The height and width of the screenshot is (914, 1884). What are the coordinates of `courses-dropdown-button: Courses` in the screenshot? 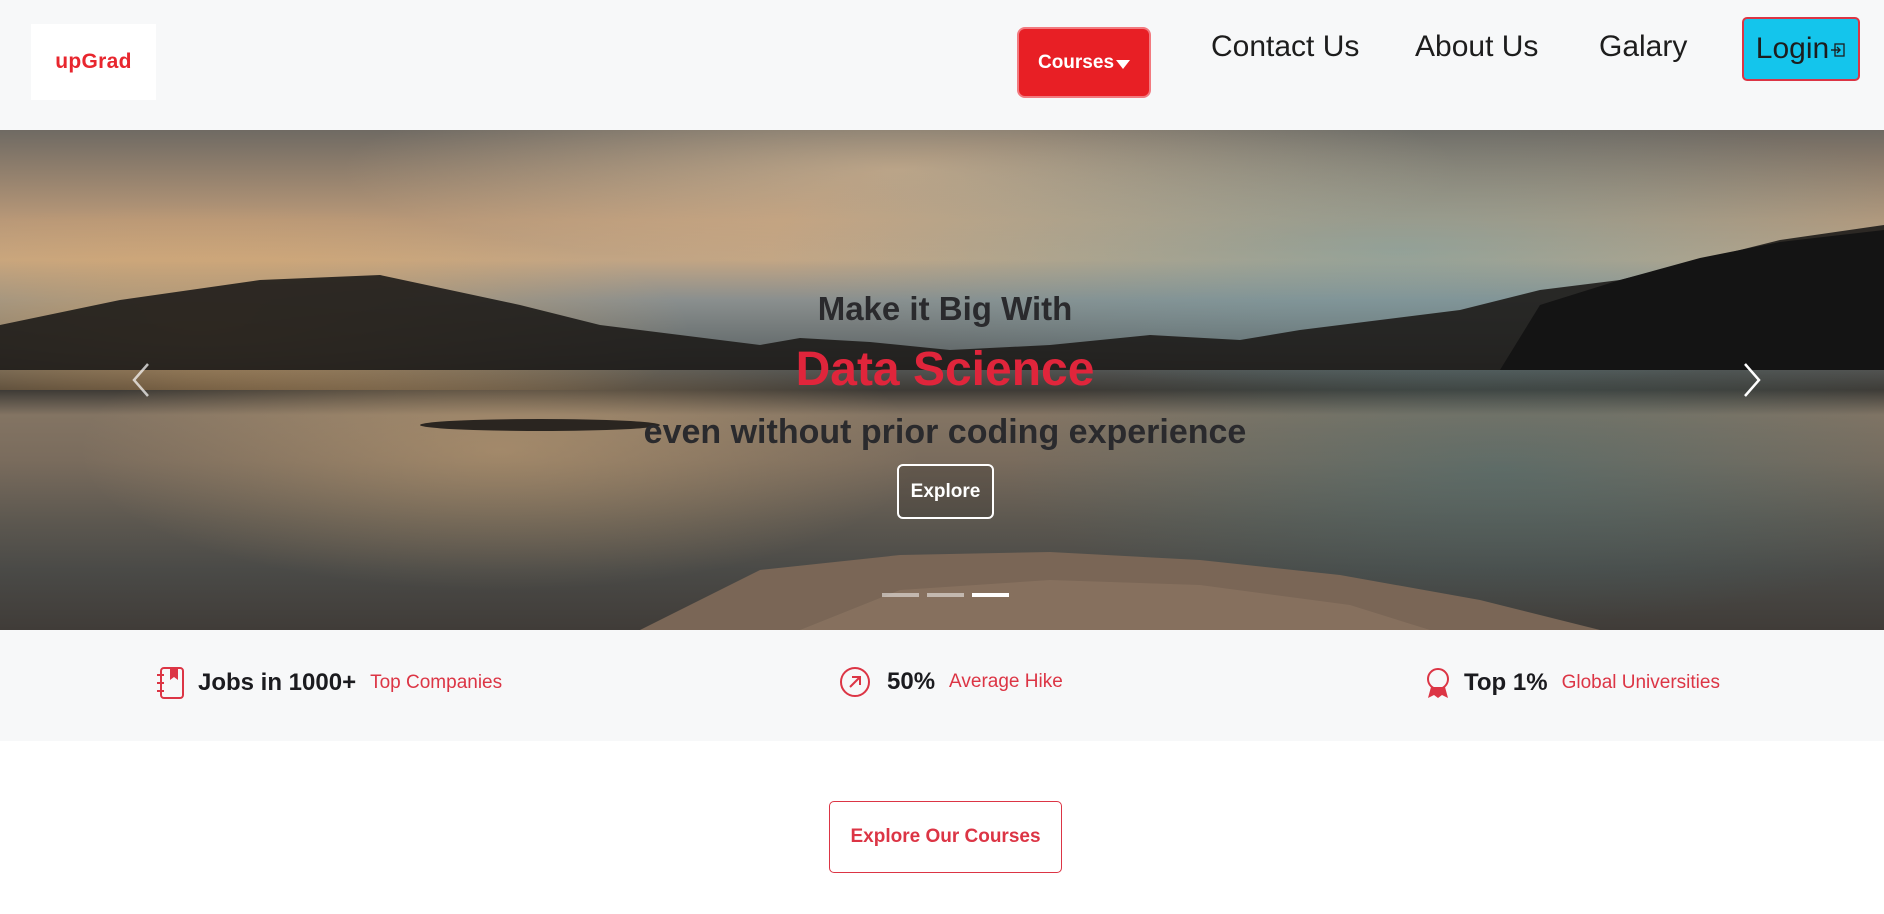 It's located at (1084, 62).